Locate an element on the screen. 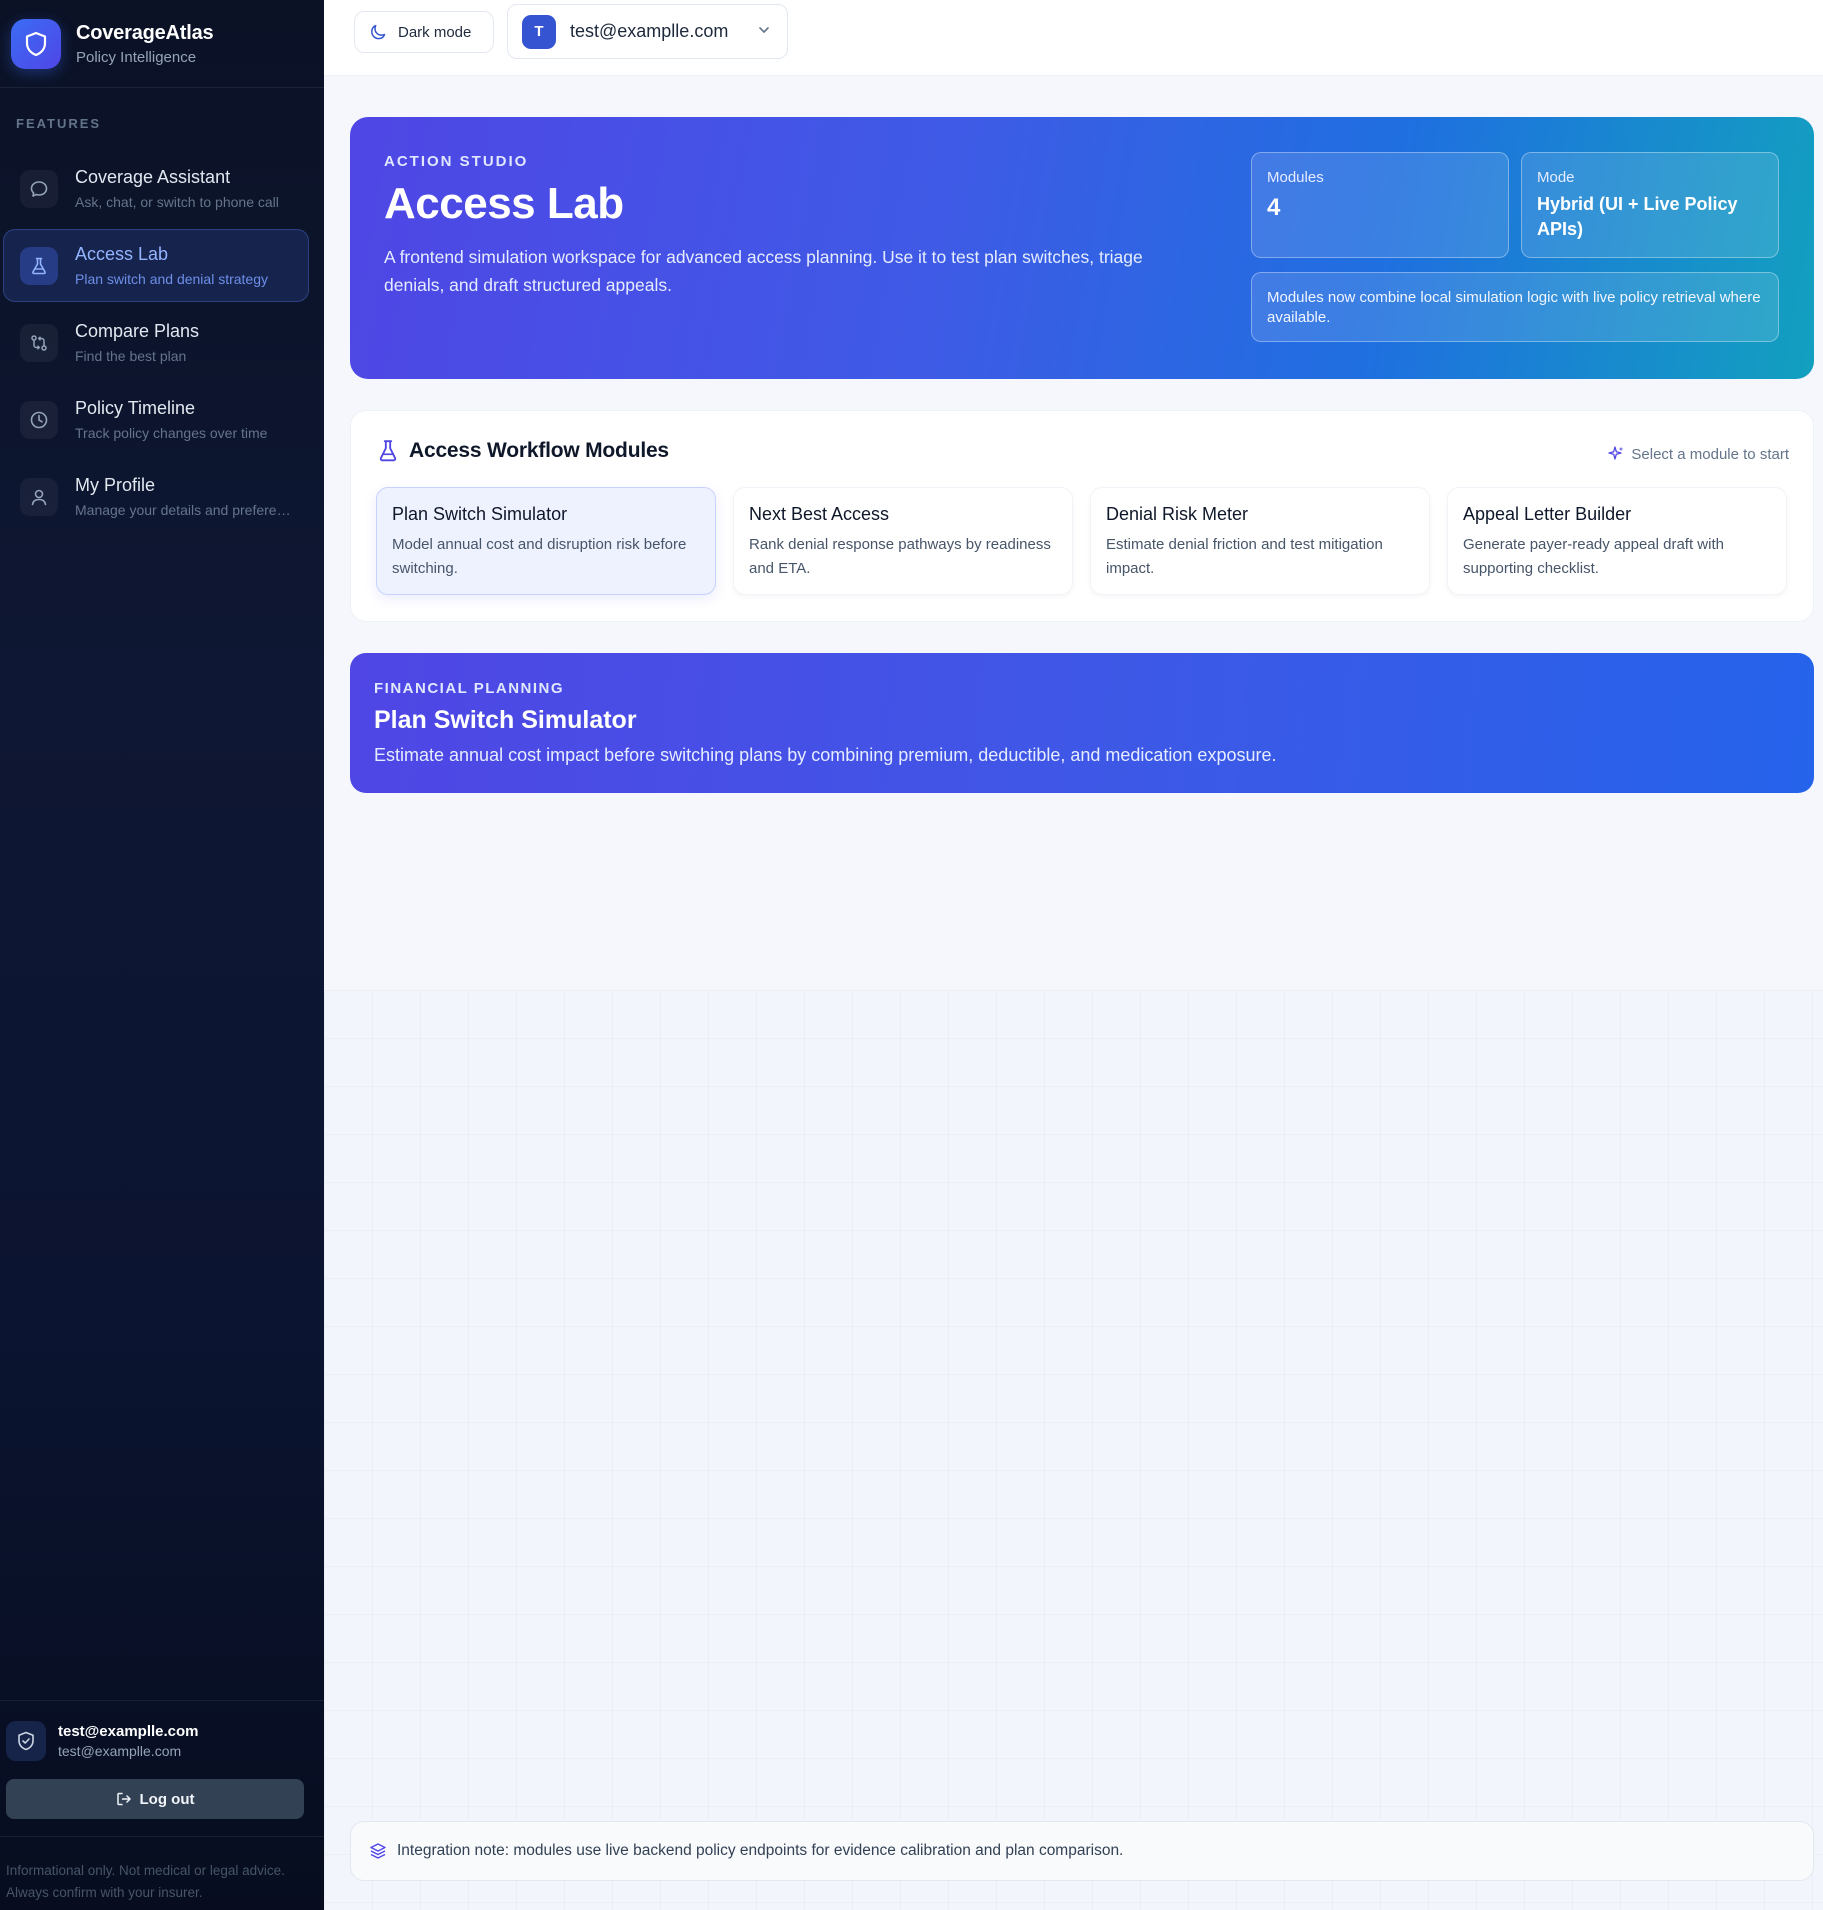 This screenshot has width=1823, height=1910. logout-label: Log out is located at coordinates (167, 1799).